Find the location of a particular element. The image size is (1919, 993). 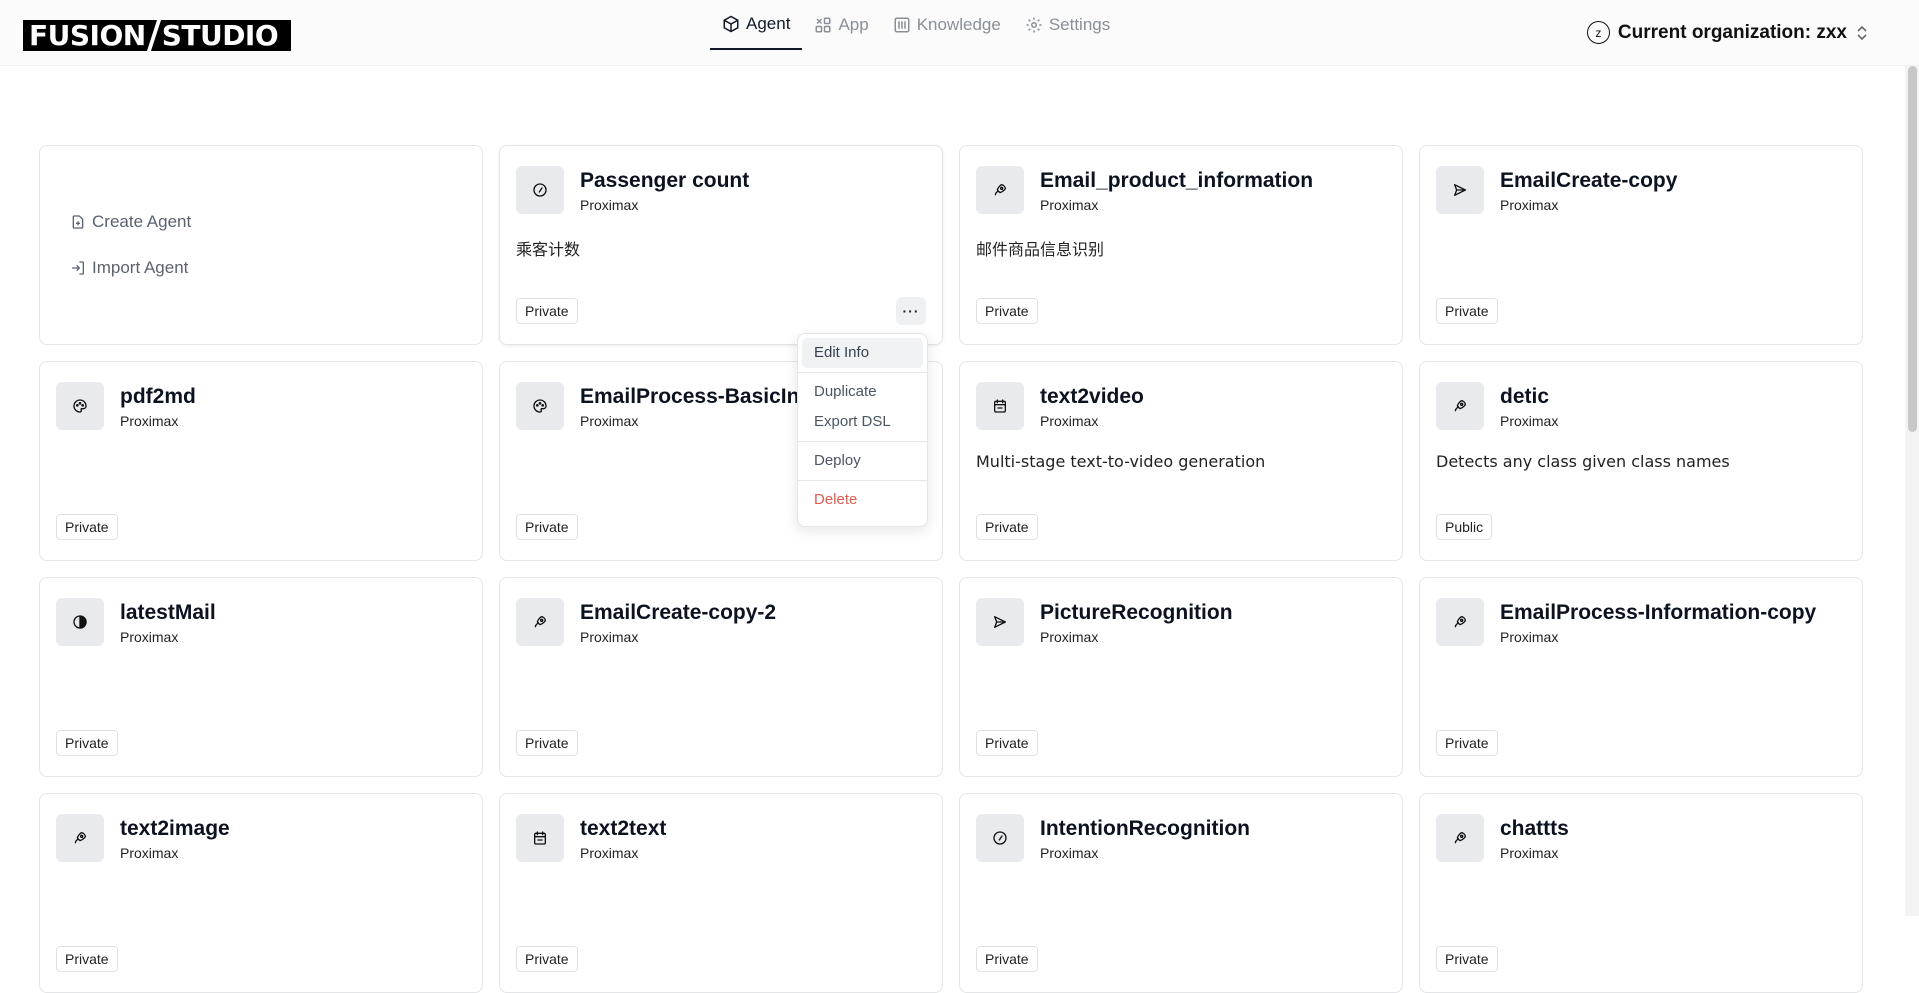

agent-description: Detects any class given class names is located at coordinates (1583, 461).